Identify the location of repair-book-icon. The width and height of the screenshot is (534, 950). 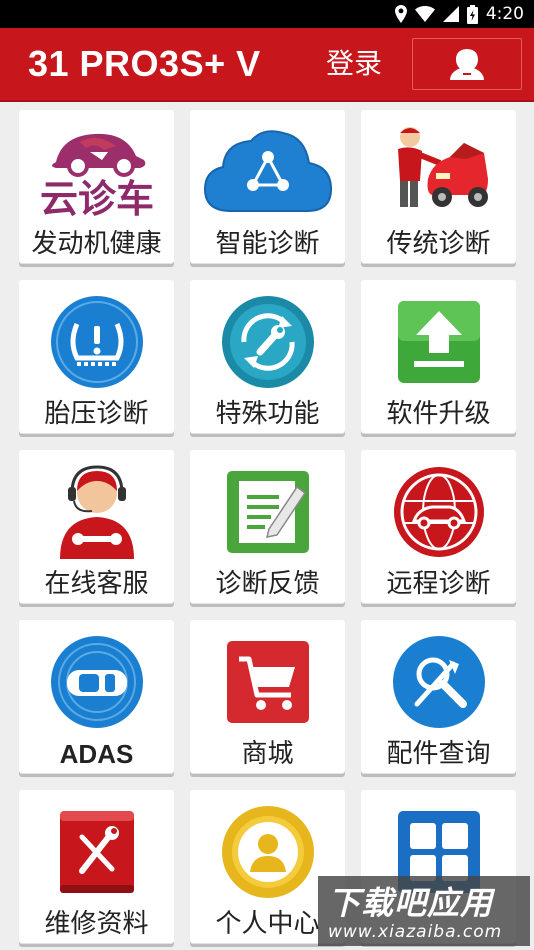
(96, 852).